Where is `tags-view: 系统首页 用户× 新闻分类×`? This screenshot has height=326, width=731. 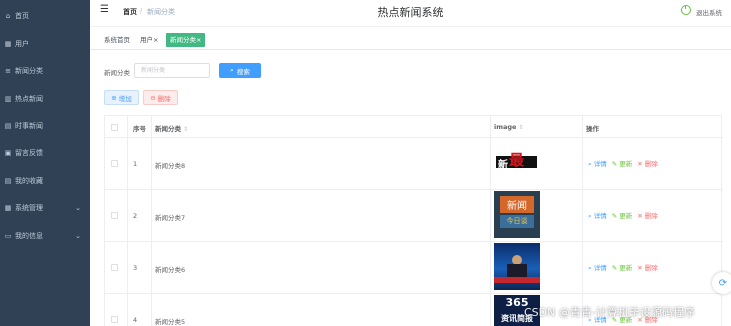
tags-view: 系统首页 用户× 新闻分类× is located at coordinates (410, 39).